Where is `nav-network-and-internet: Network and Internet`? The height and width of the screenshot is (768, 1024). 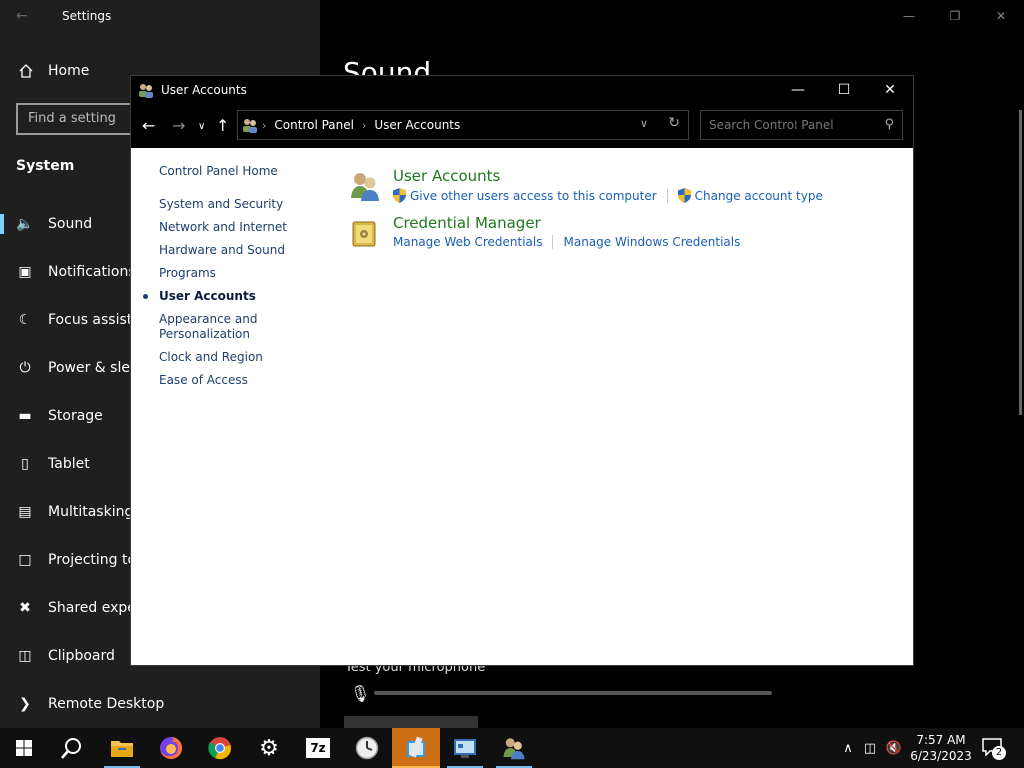 nav-network-and-internet: Network and Internet is located at coordinates (254, 227).